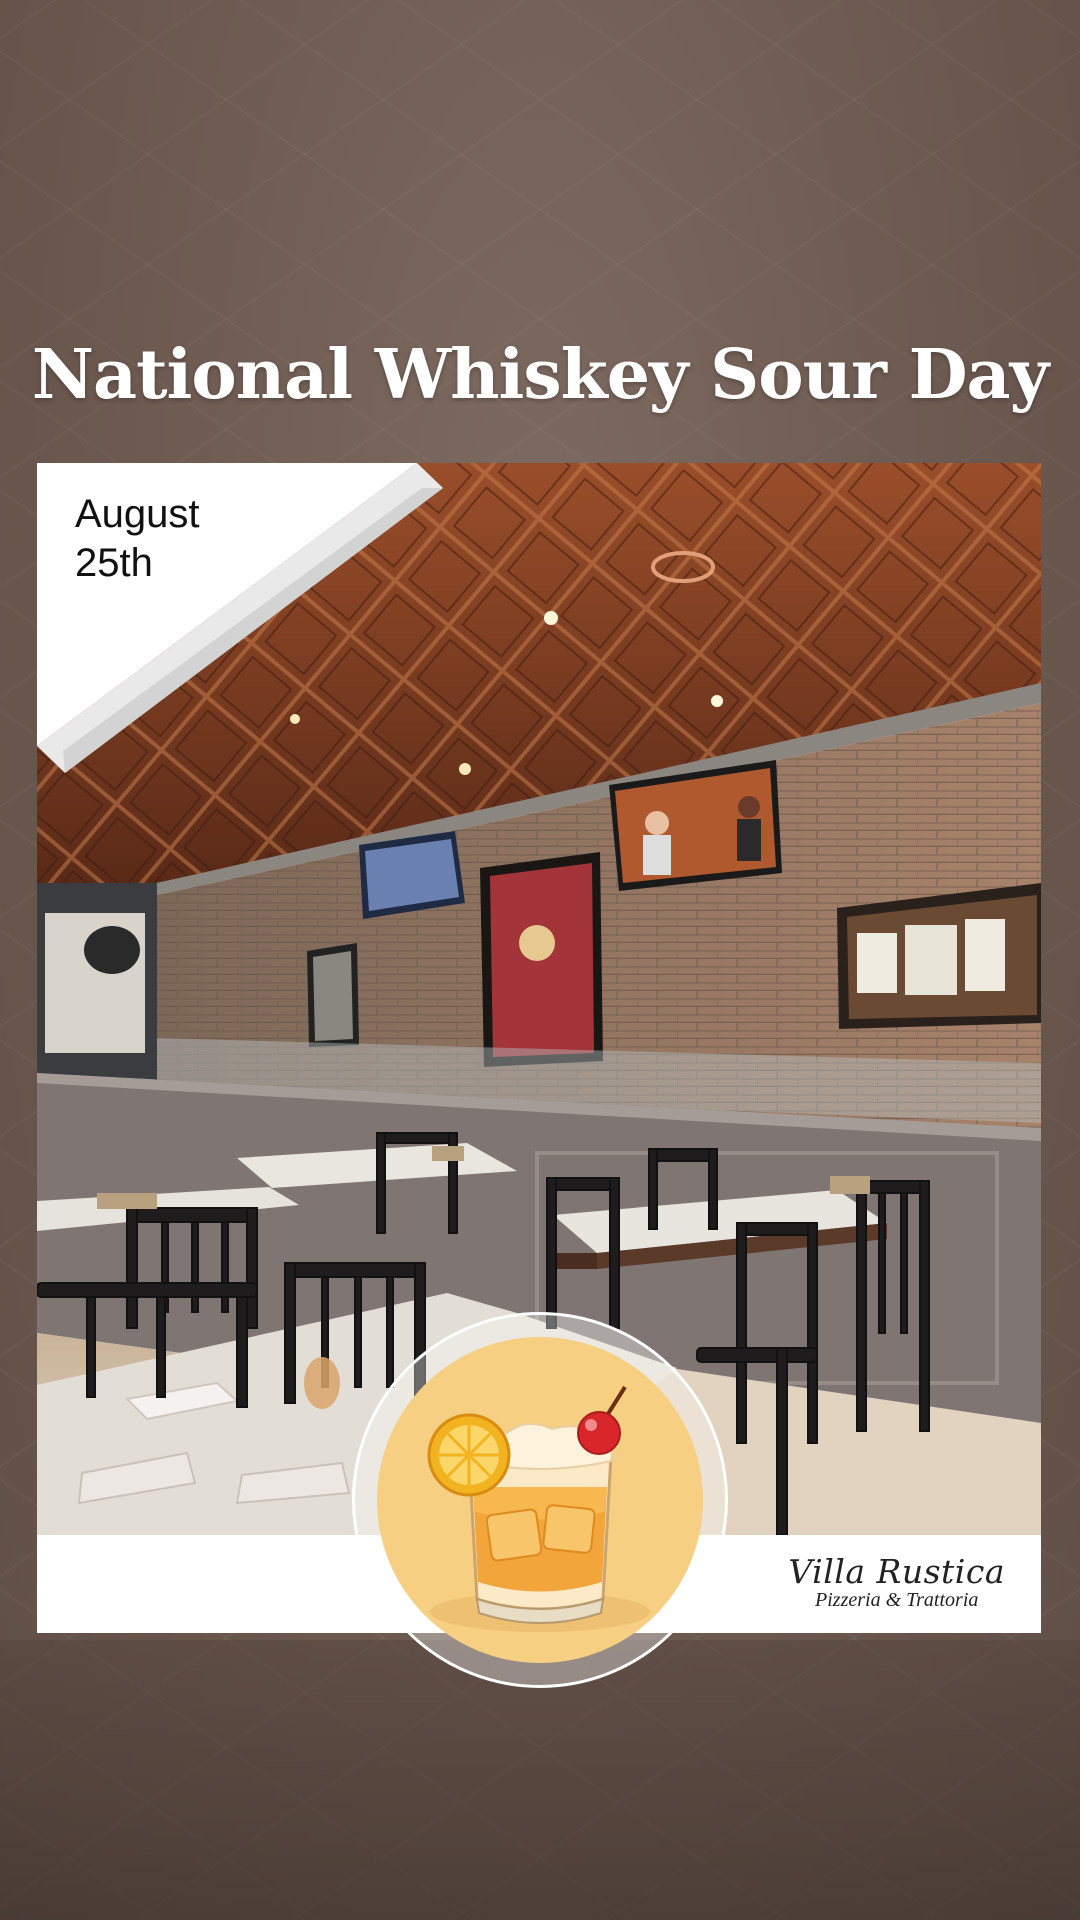 The image size is (1080, 1920). Describe the element at coordinates (137, 539) in the screenshot. I see `event-date: August 25th` at that location.